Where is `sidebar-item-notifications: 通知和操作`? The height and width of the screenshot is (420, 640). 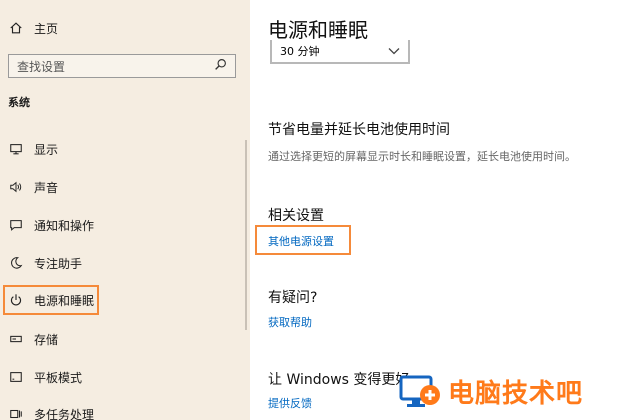
sidebar-item-notifications: 通知和操作 is located at coordinates (51, 225).